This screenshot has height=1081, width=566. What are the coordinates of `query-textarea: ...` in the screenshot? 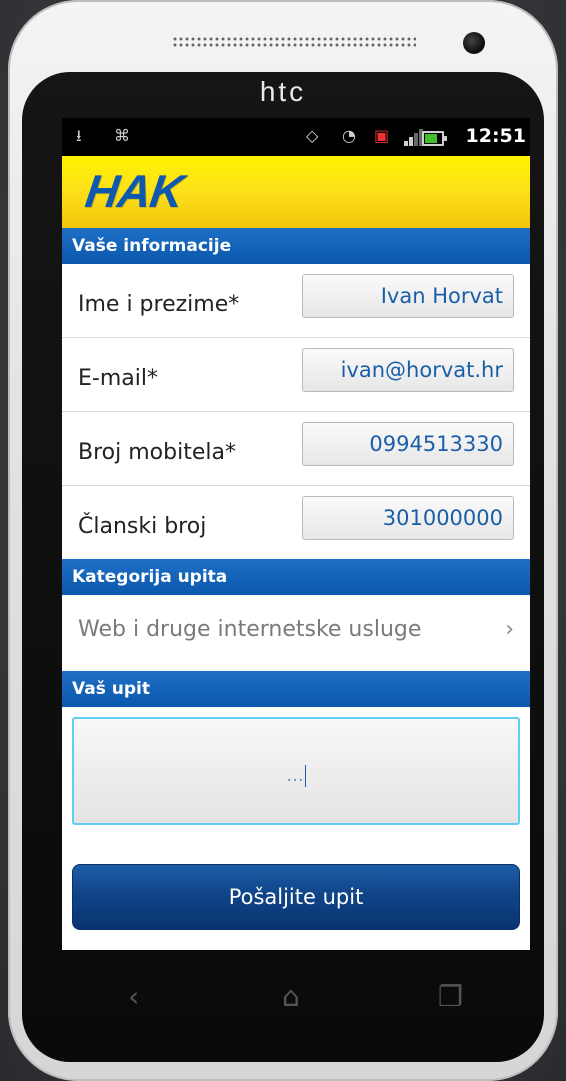 It's located at (296, 771).